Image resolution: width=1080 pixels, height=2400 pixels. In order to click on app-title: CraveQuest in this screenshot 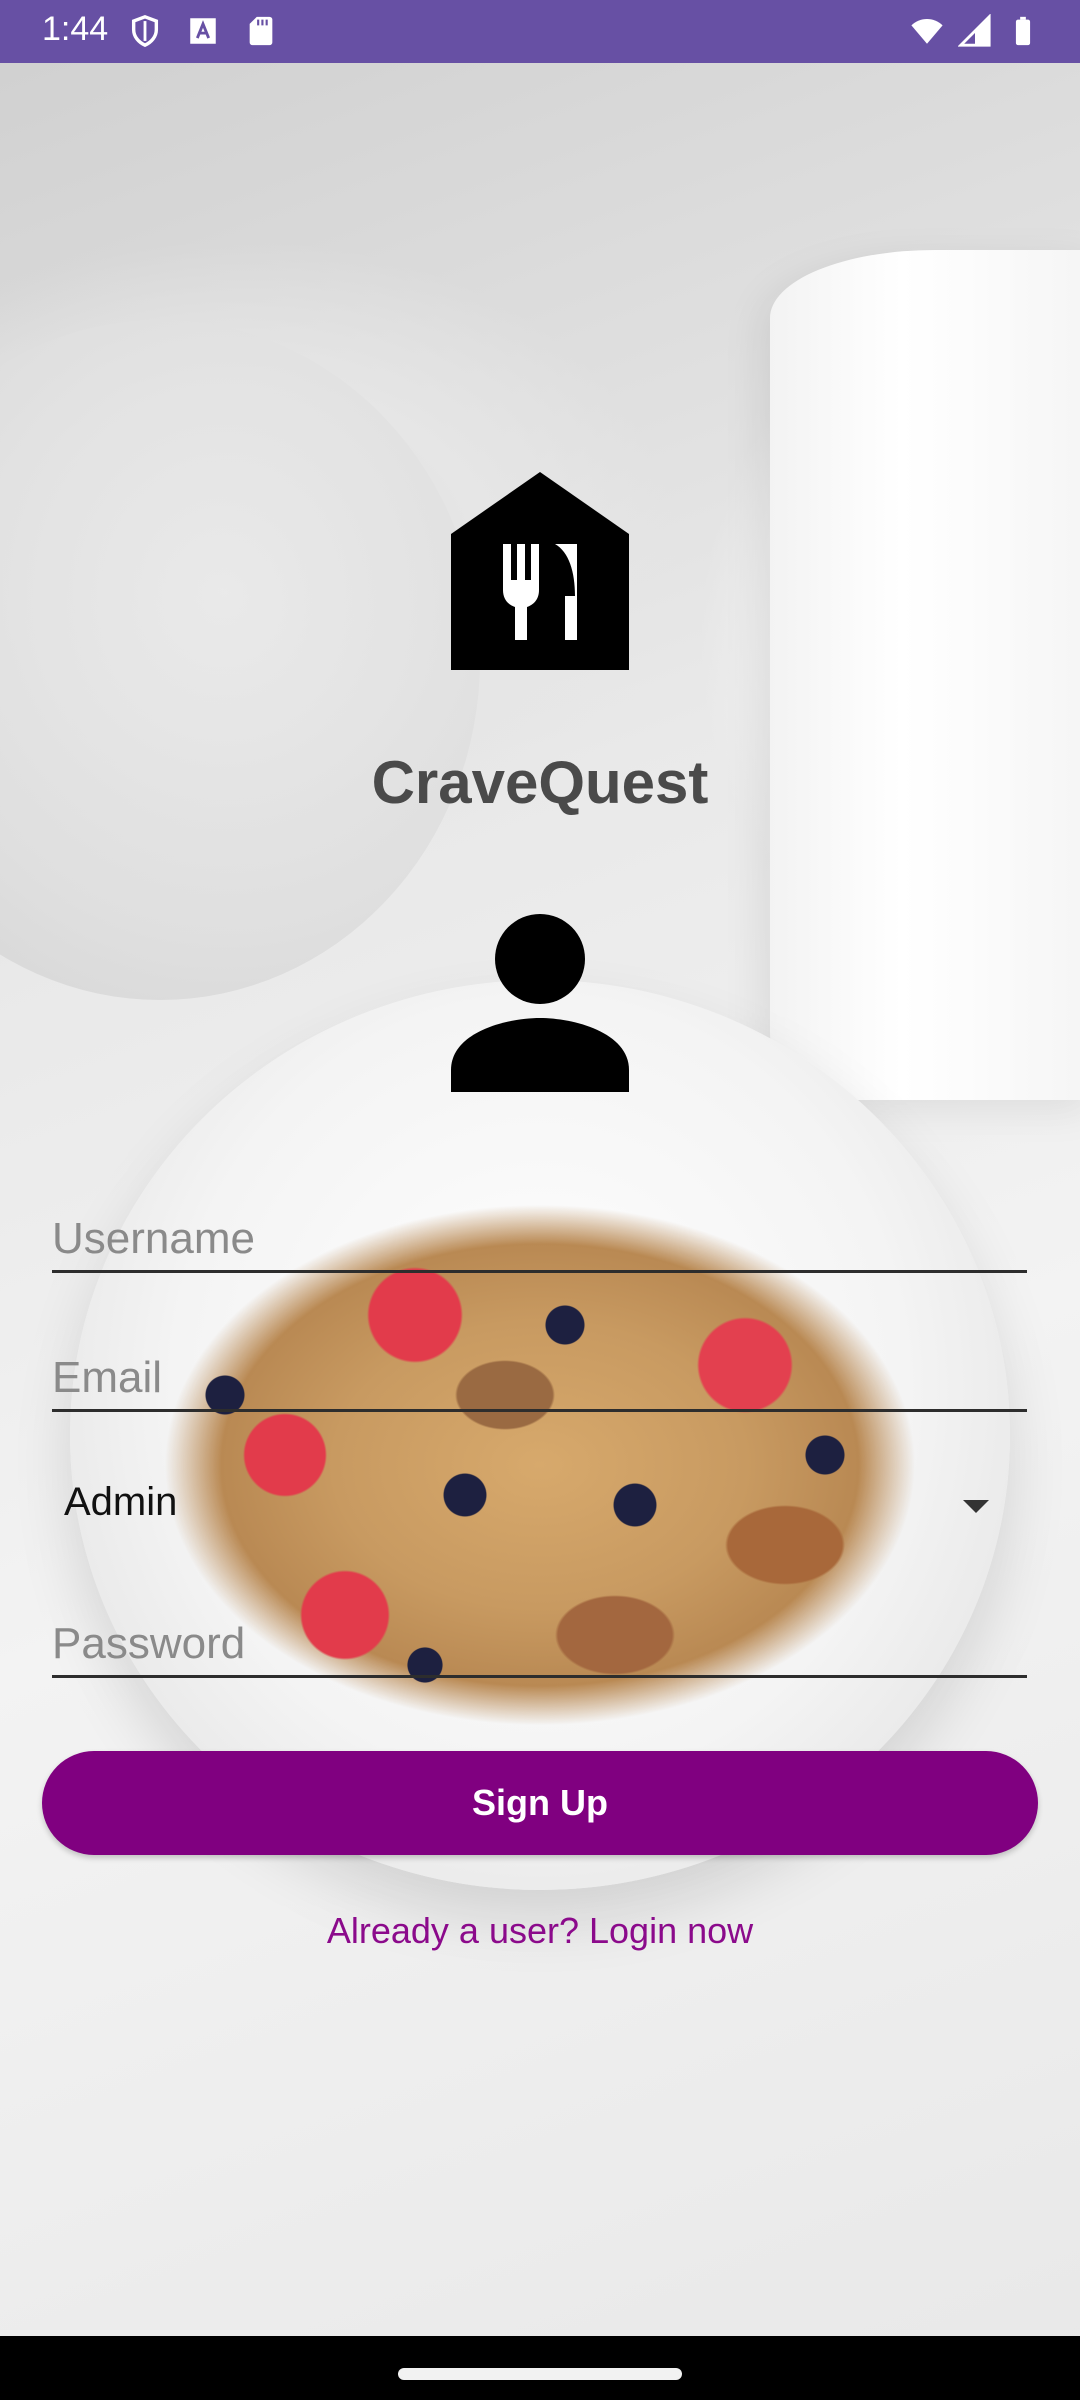, I will do `click(540, 782)`.